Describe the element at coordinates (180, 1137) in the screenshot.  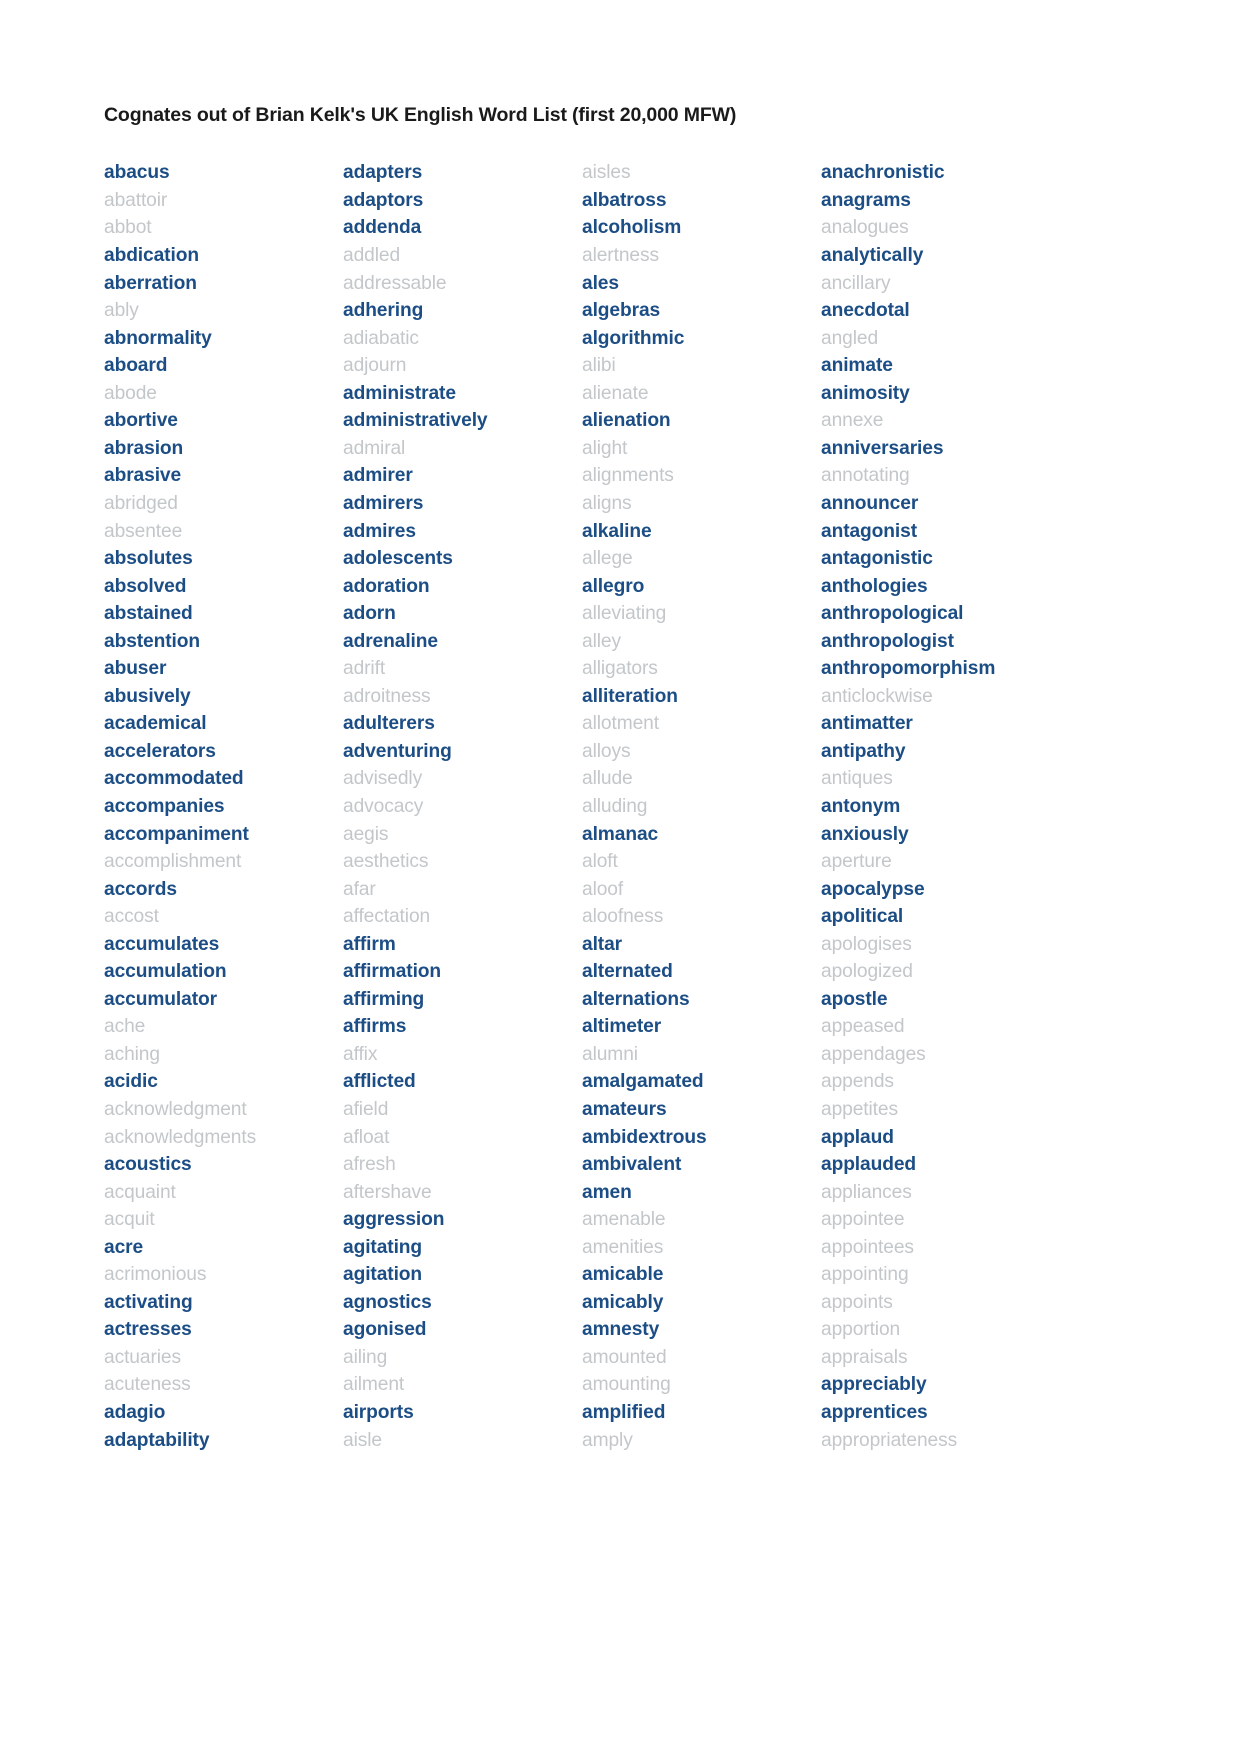
I see `noncognate-word: acknowledgments` at that location.